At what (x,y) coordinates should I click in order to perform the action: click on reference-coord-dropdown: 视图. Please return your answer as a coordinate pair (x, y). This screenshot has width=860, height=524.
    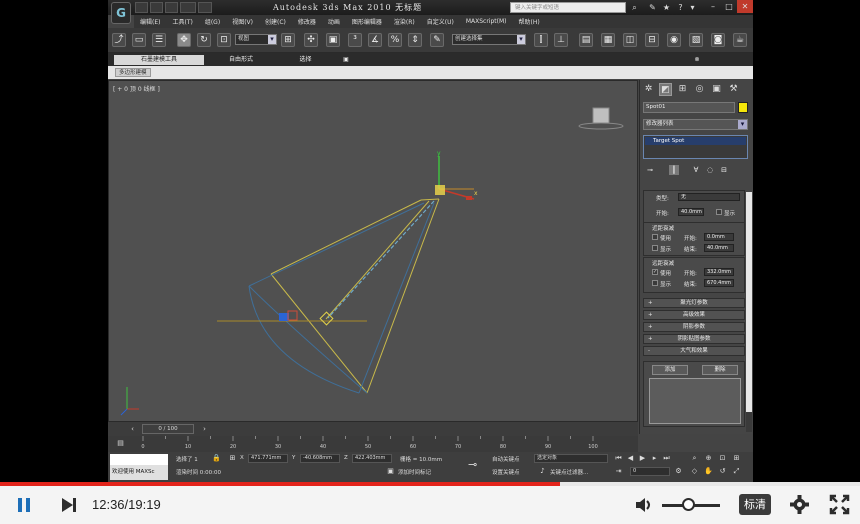
    Looking at the image, I should click on (256, 39).